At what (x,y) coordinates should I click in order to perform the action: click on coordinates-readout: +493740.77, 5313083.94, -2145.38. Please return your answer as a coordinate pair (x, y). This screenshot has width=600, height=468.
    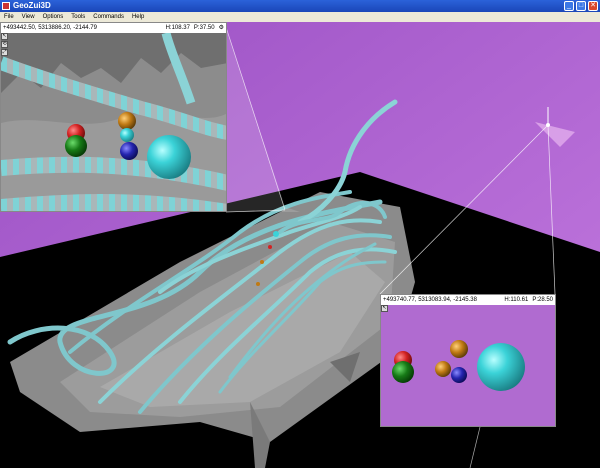
    Looking at the image, I should click on (430, 300).